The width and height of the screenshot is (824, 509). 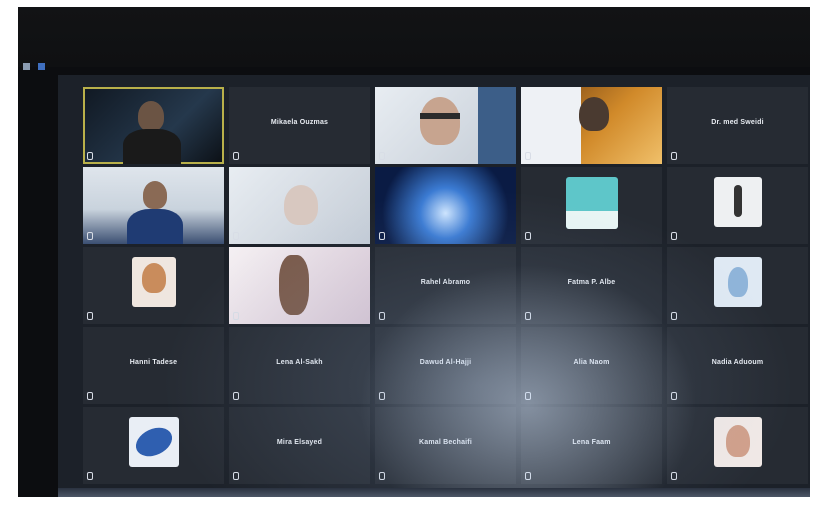 I want to click on participant-name: Lena Al-Sakh, so click(x=299, y=362).